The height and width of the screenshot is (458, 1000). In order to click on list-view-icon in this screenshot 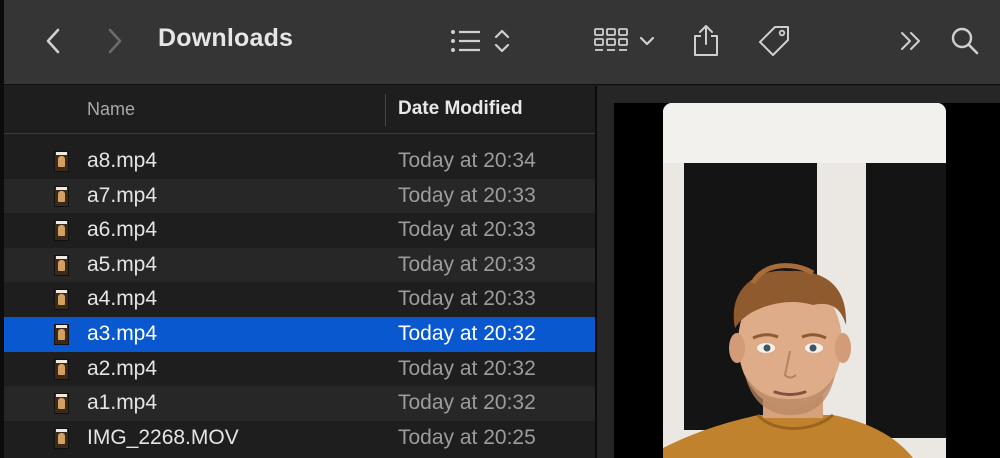, I will do `click(466, 41)`.